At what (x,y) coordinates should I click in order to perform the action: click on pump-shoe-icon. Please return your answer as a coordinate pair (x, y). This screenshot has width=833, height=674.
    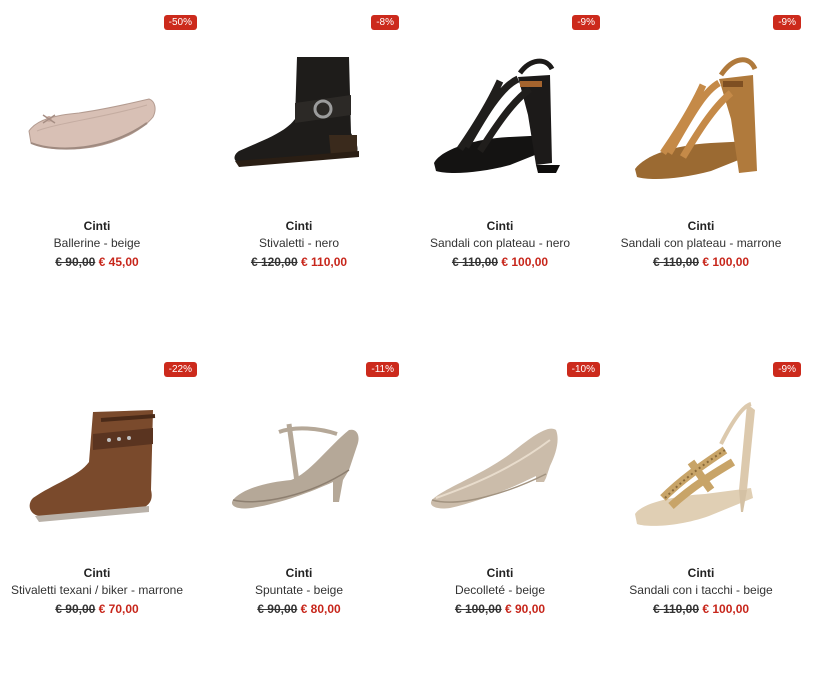
    Looking at the image, I should click on (500, 465).